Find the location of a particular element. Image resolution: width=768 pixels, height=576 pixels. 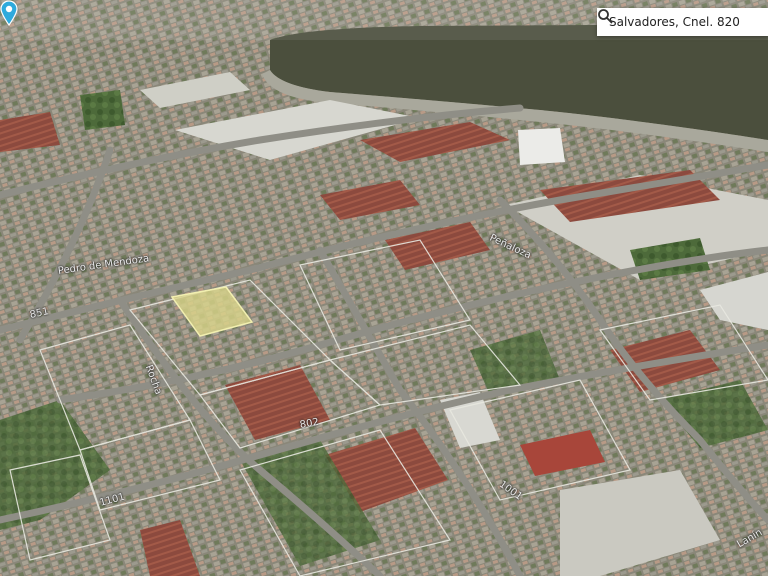

search-box: Salvadores, Cnel. 820 is located at coordinates (682, 22).